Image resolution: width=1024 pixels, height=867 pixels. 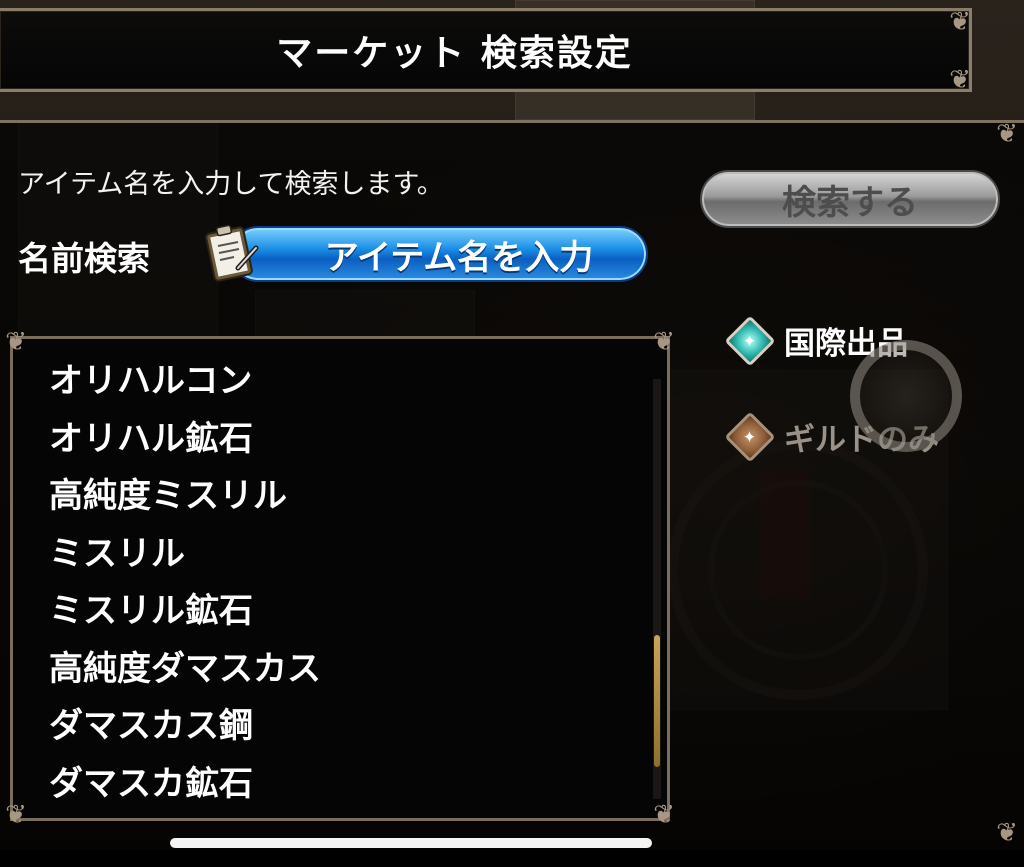 I want to click on name-search-label: 名前検索, so click(x=84, y=258).